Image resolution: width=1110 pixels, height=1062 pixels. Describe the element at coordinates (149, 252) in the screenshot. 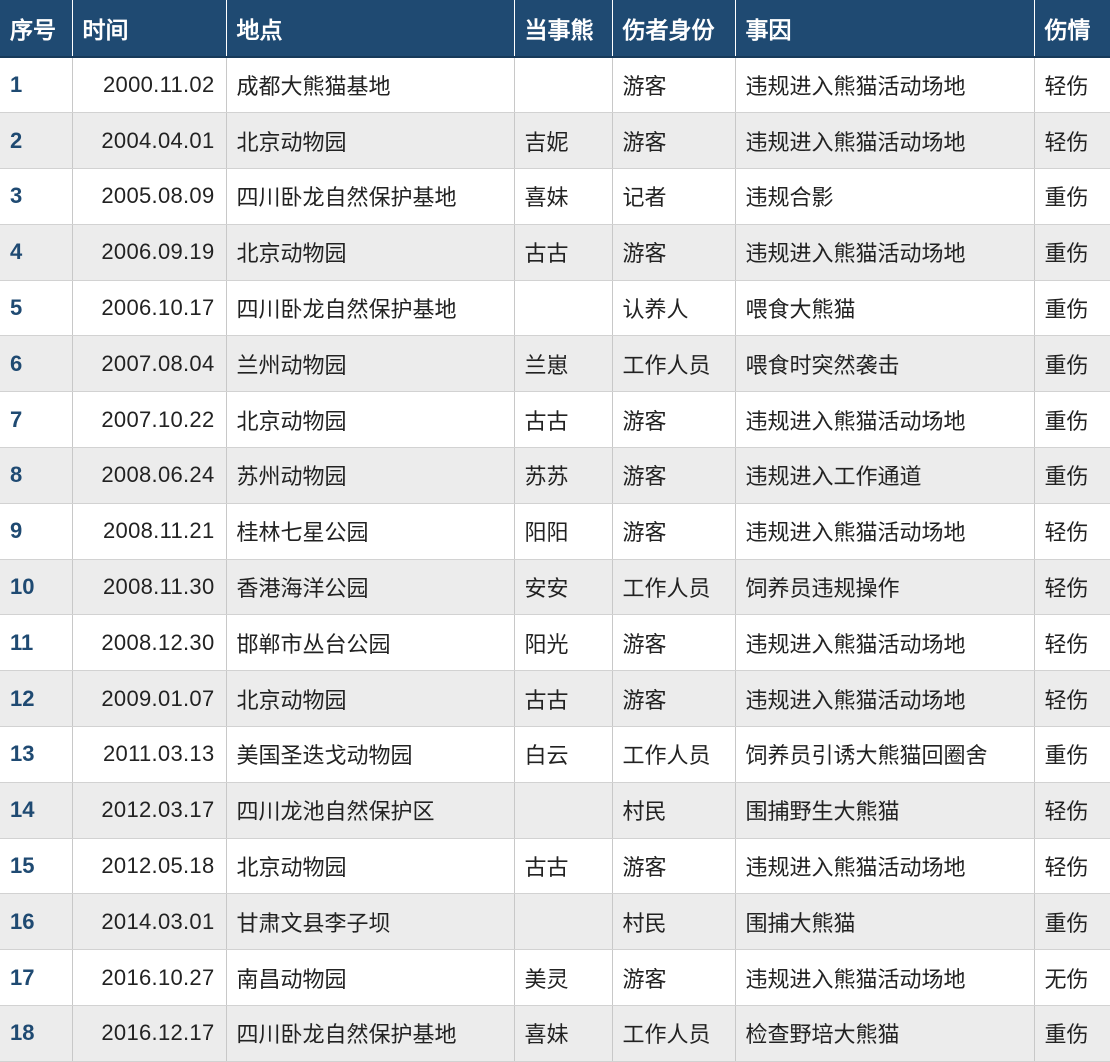

I see `cell-date: 2006.09.19` at that location.